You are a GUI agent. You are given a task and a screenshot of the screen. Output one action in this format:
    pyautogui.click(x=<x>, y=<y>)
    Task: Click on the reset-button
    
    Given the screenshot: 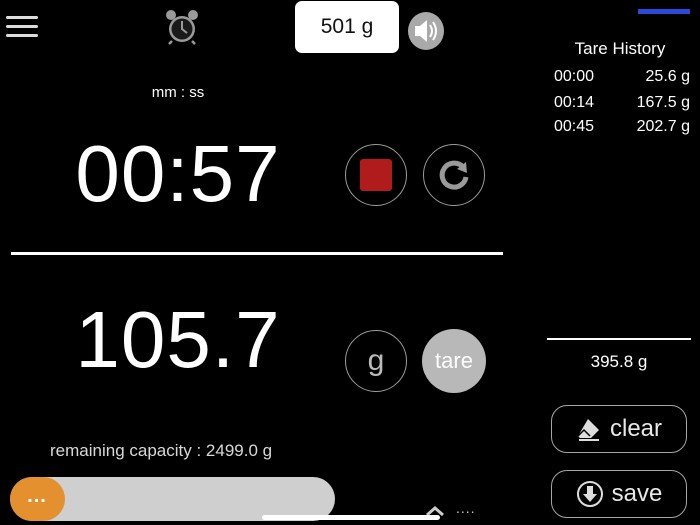 What is the action you would take?
    pyautogui.click(x=454, y=175)
    